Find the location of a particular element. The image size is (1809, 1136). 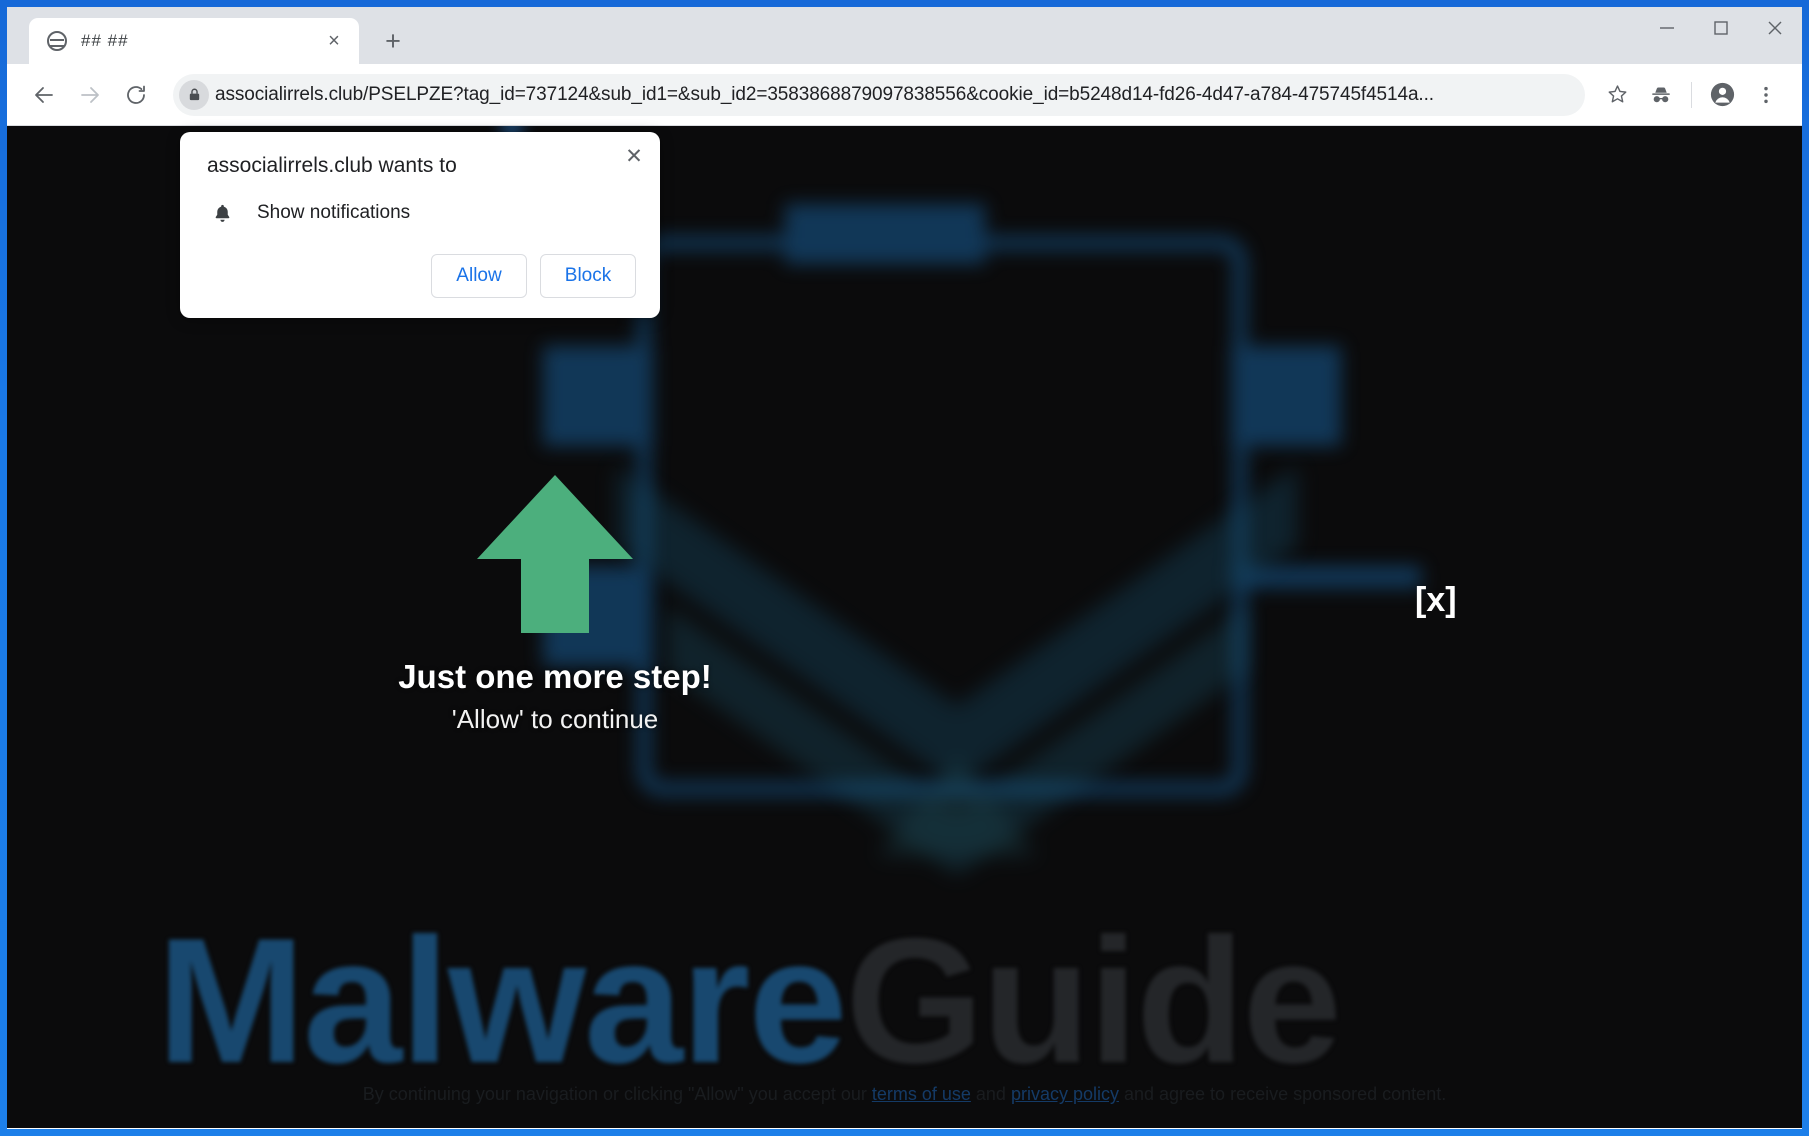

window-controls is located at coordinates (1721, 28).